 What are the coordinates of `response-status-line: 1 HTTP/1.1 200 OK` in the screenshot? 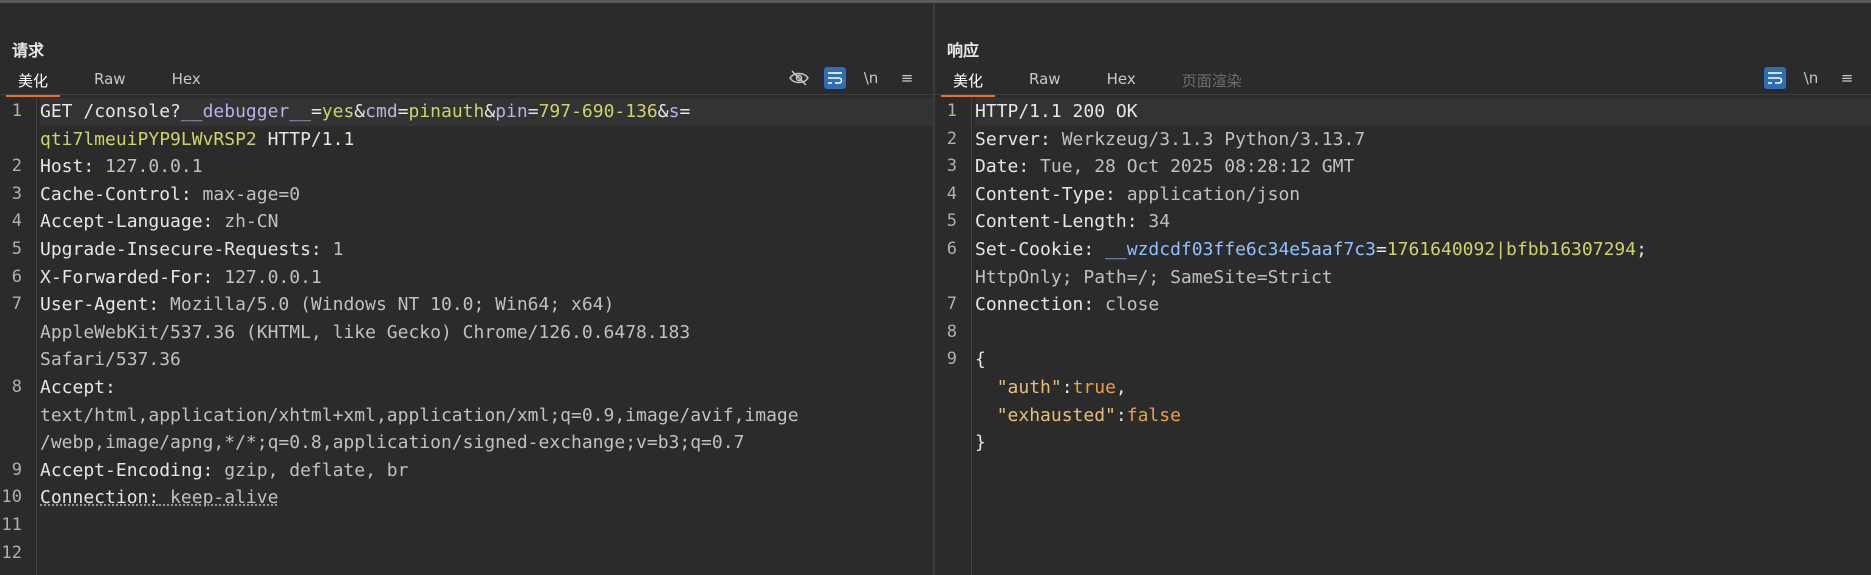 It's located at (1403, 112).